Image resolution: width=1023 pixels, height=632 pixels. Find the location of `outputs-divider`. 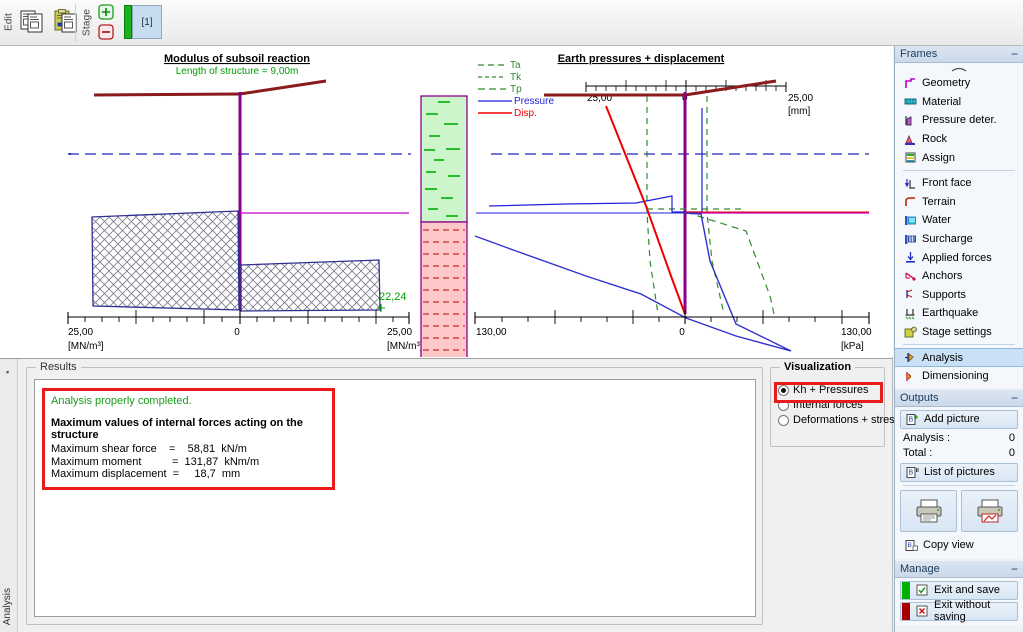

outputs-divider is located at coordinates (959, 485).